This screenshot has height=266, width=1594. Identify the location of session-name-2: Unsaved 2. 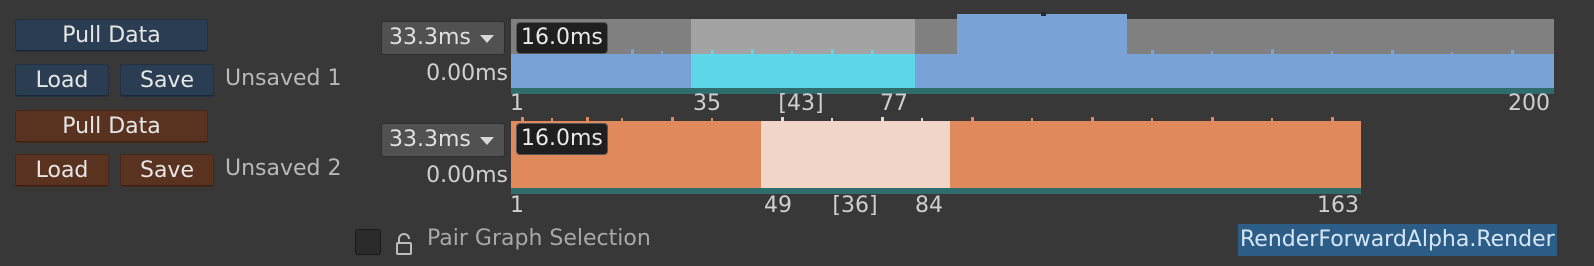
(283, 168).